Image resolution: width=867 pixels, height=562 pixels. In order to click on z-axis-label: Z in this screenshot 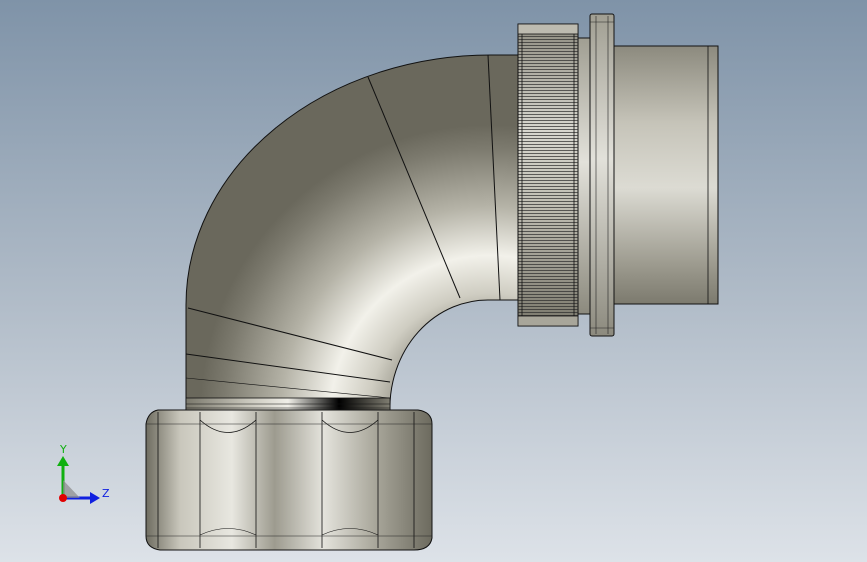, I will do `click(106, 493)`.